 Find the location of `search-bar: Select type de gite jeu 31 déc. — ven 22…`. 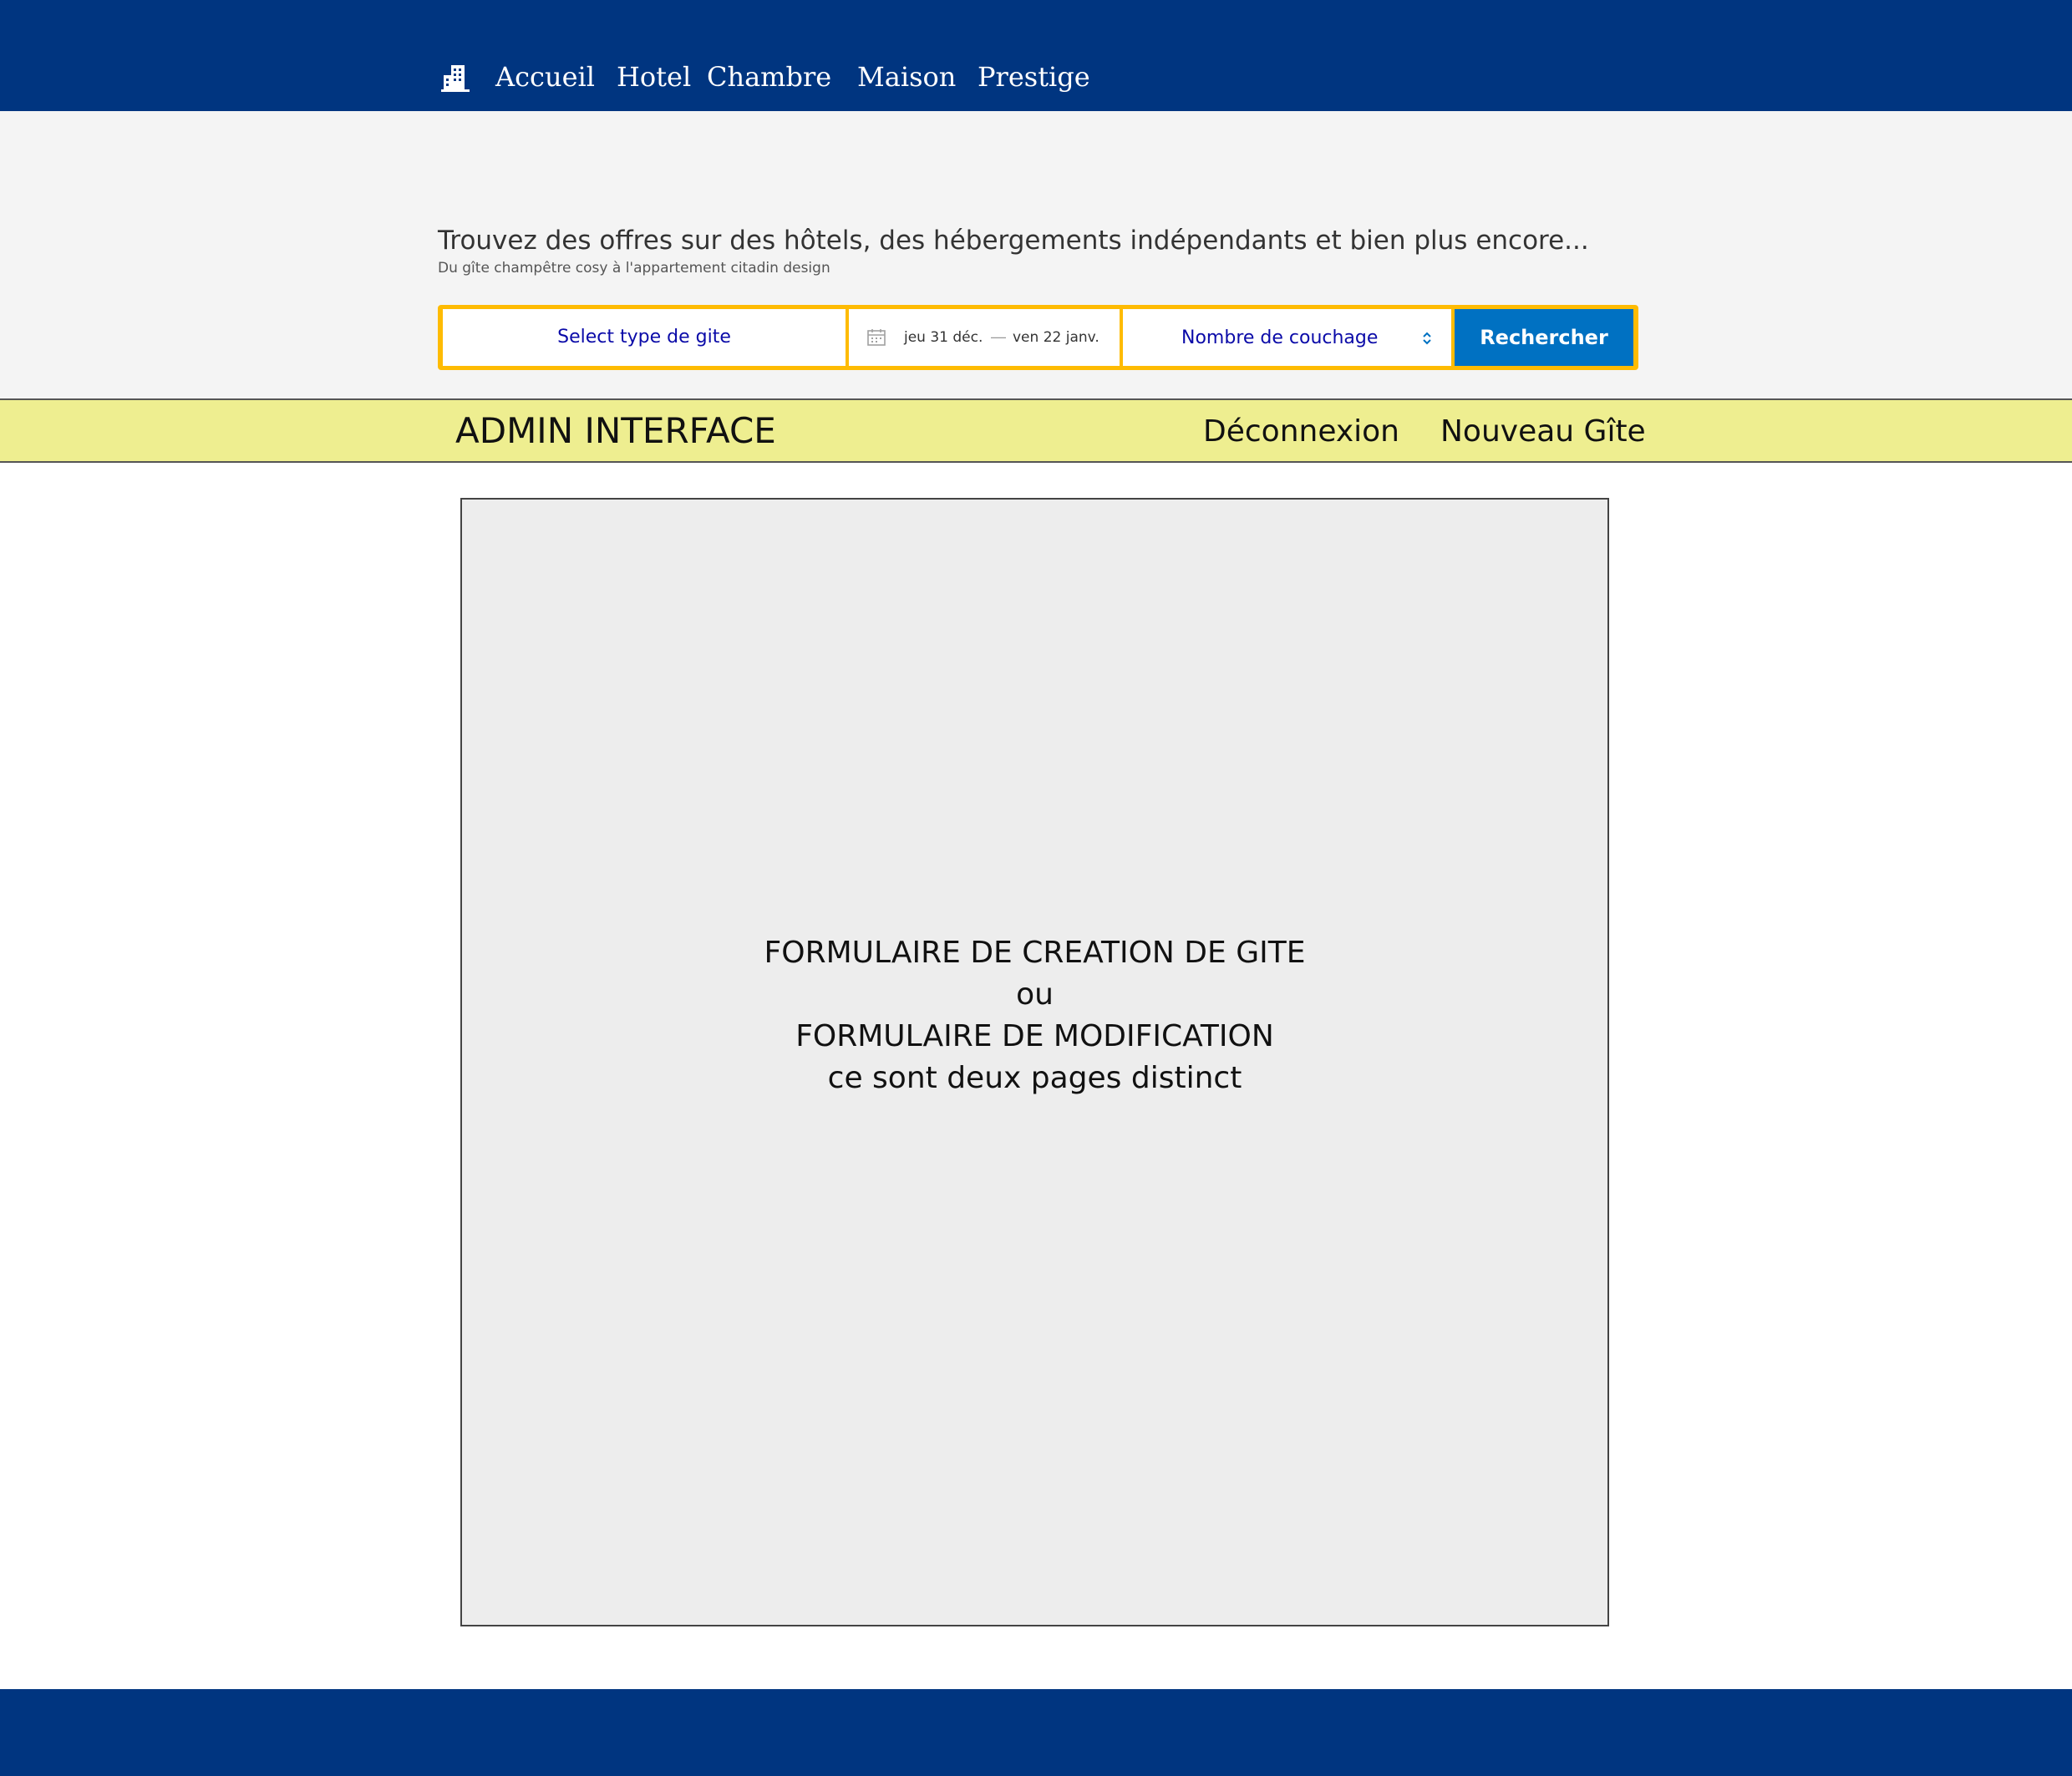

search-bar: Select type de gite jeu 31 déc. — ven 22… is located at coordinates (1038, 337).